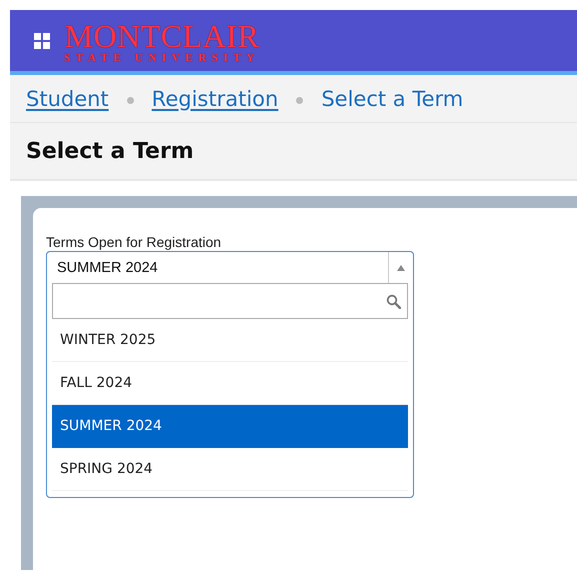  Describe the element at coordinates (230, 301) in the screenshot. I see `search-field` at that location.